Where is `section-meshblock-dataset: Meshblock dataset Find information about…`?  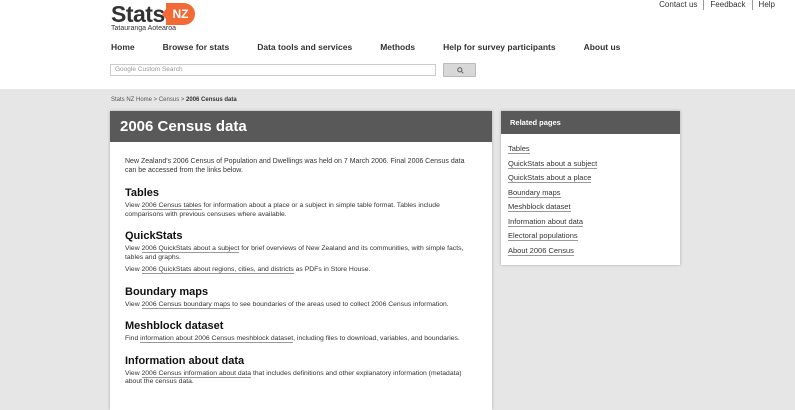 section-meshblock-dataset: Meshblock dataset Find information about… is located at coordinates (300, 332).